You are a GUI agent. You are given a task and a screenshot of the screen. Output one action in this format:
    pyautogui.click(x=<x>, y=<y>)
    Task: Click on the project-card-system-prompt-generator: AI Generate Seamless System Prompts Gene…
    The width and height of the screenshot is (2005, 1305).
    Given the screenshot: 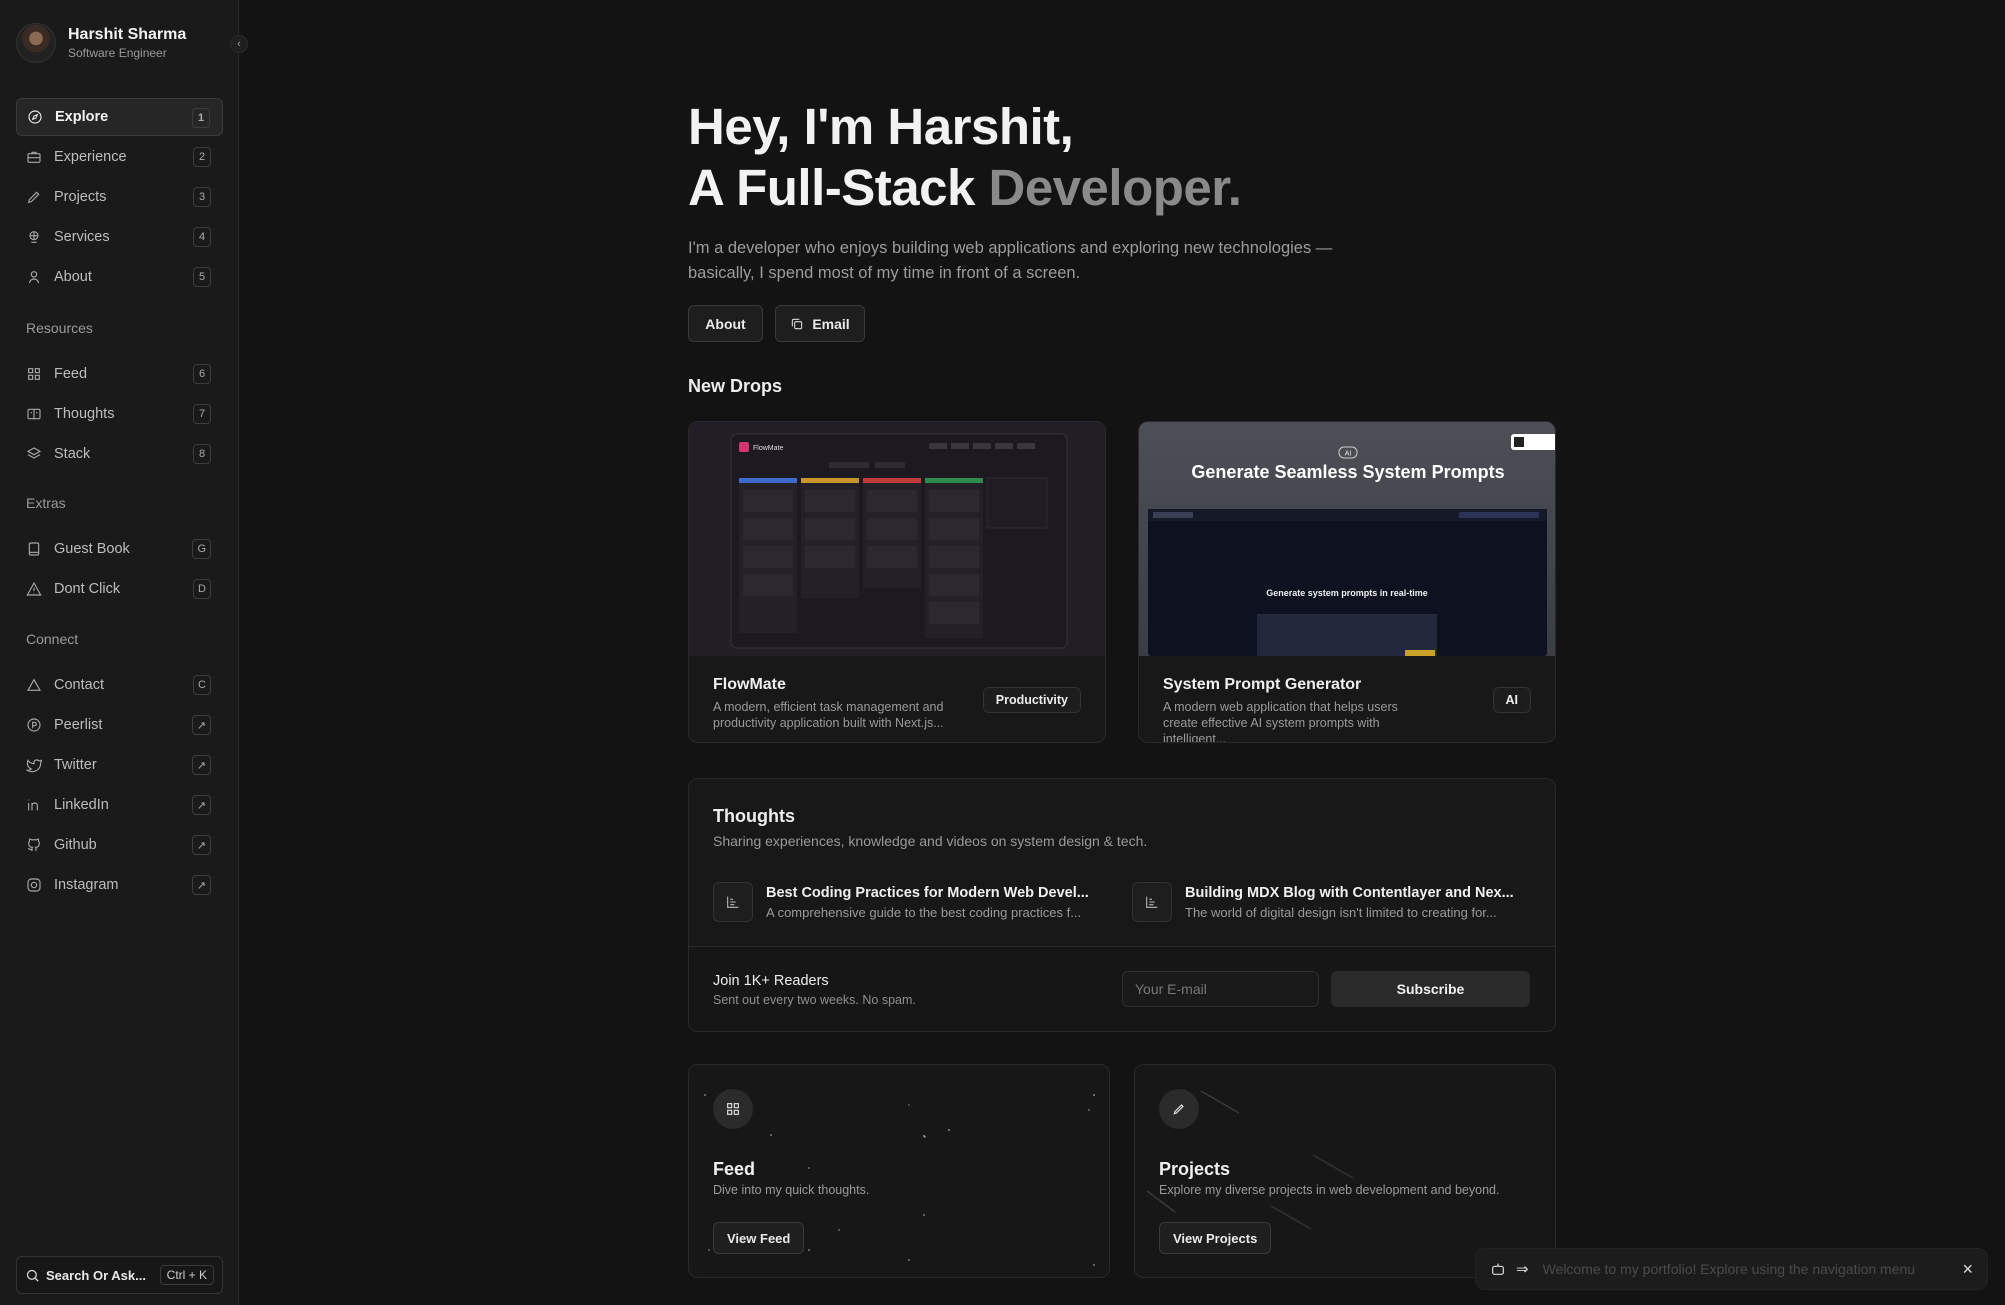 What is the action you would take?
    pyautogui.click(x=1347, y=582)
    